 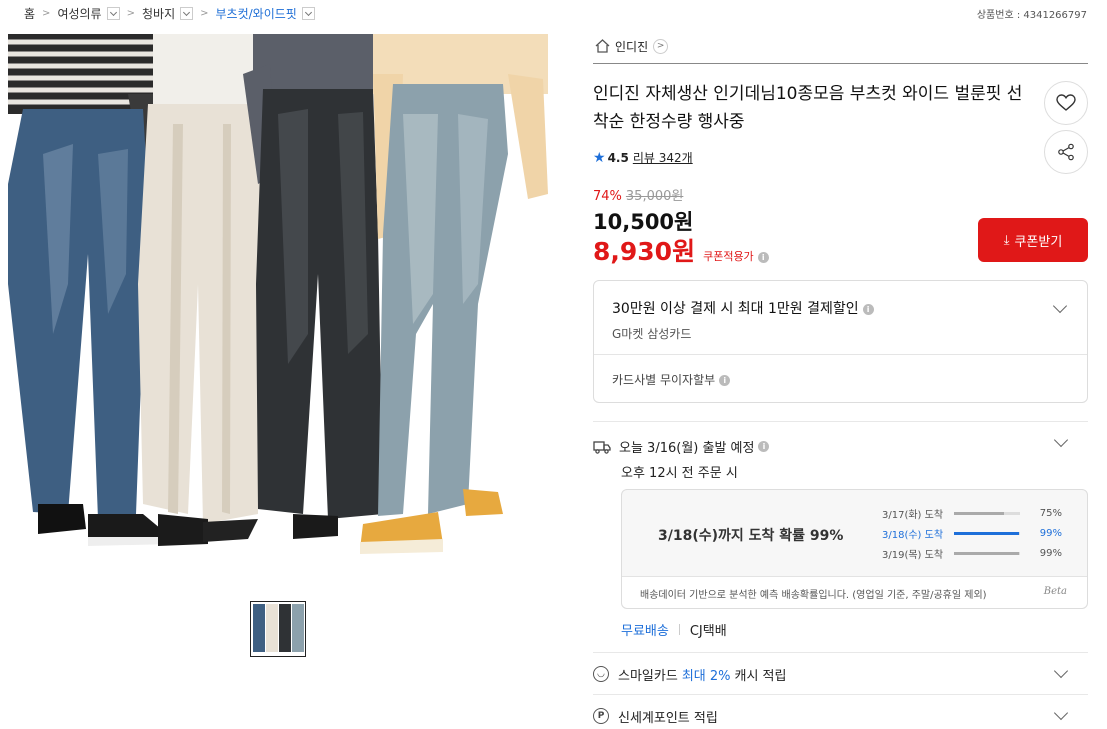 What do you see at coordinates (1055, 591) in the screenshot?
I see `beta-badge: Beta` at bounding box center [1055, 591].